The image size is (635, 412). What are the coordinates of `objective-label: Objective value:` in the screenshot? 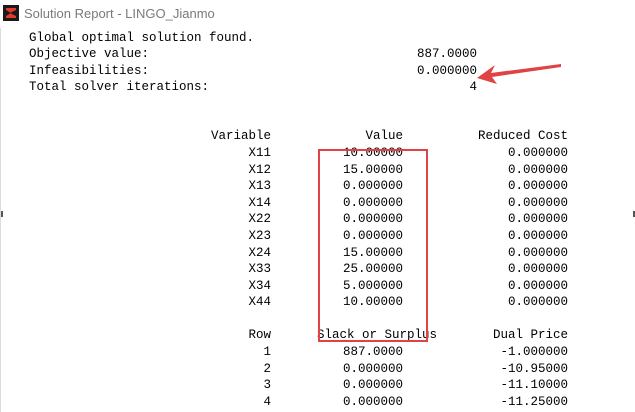 It's located at (89, 54).